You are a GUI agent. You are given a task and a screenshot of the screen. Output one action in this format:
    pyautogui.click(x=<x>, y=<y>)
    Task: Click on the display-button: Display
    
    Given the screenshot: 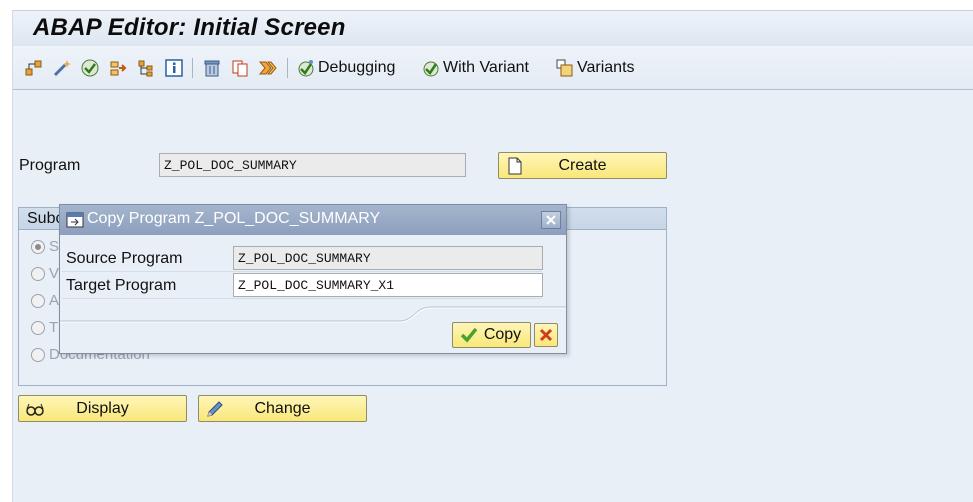 What is the action you would take?
    pyautogui.click(x=102, y=408)
    